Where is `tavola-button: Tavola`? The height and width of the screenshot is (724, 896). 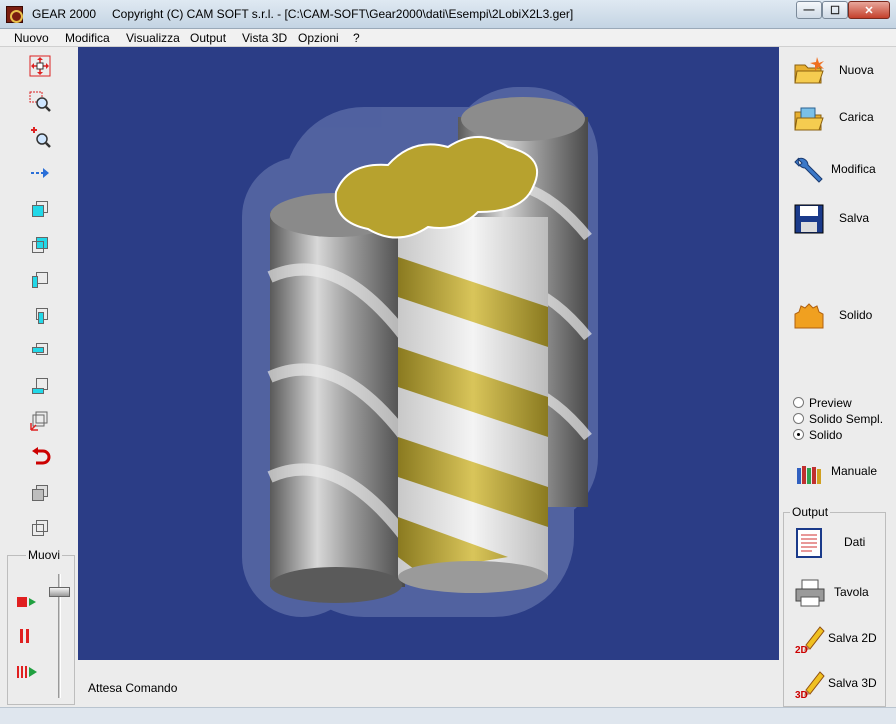
tavola-button: Tavola is located at coordinates (840, 593).